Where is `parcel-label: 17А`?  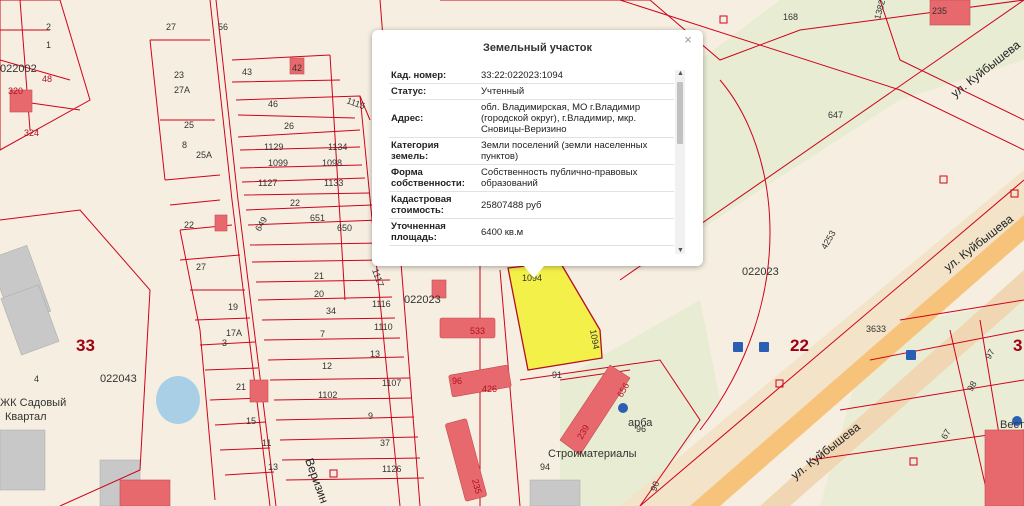 parcel-label: 17А is located at coordinates (234, 333).